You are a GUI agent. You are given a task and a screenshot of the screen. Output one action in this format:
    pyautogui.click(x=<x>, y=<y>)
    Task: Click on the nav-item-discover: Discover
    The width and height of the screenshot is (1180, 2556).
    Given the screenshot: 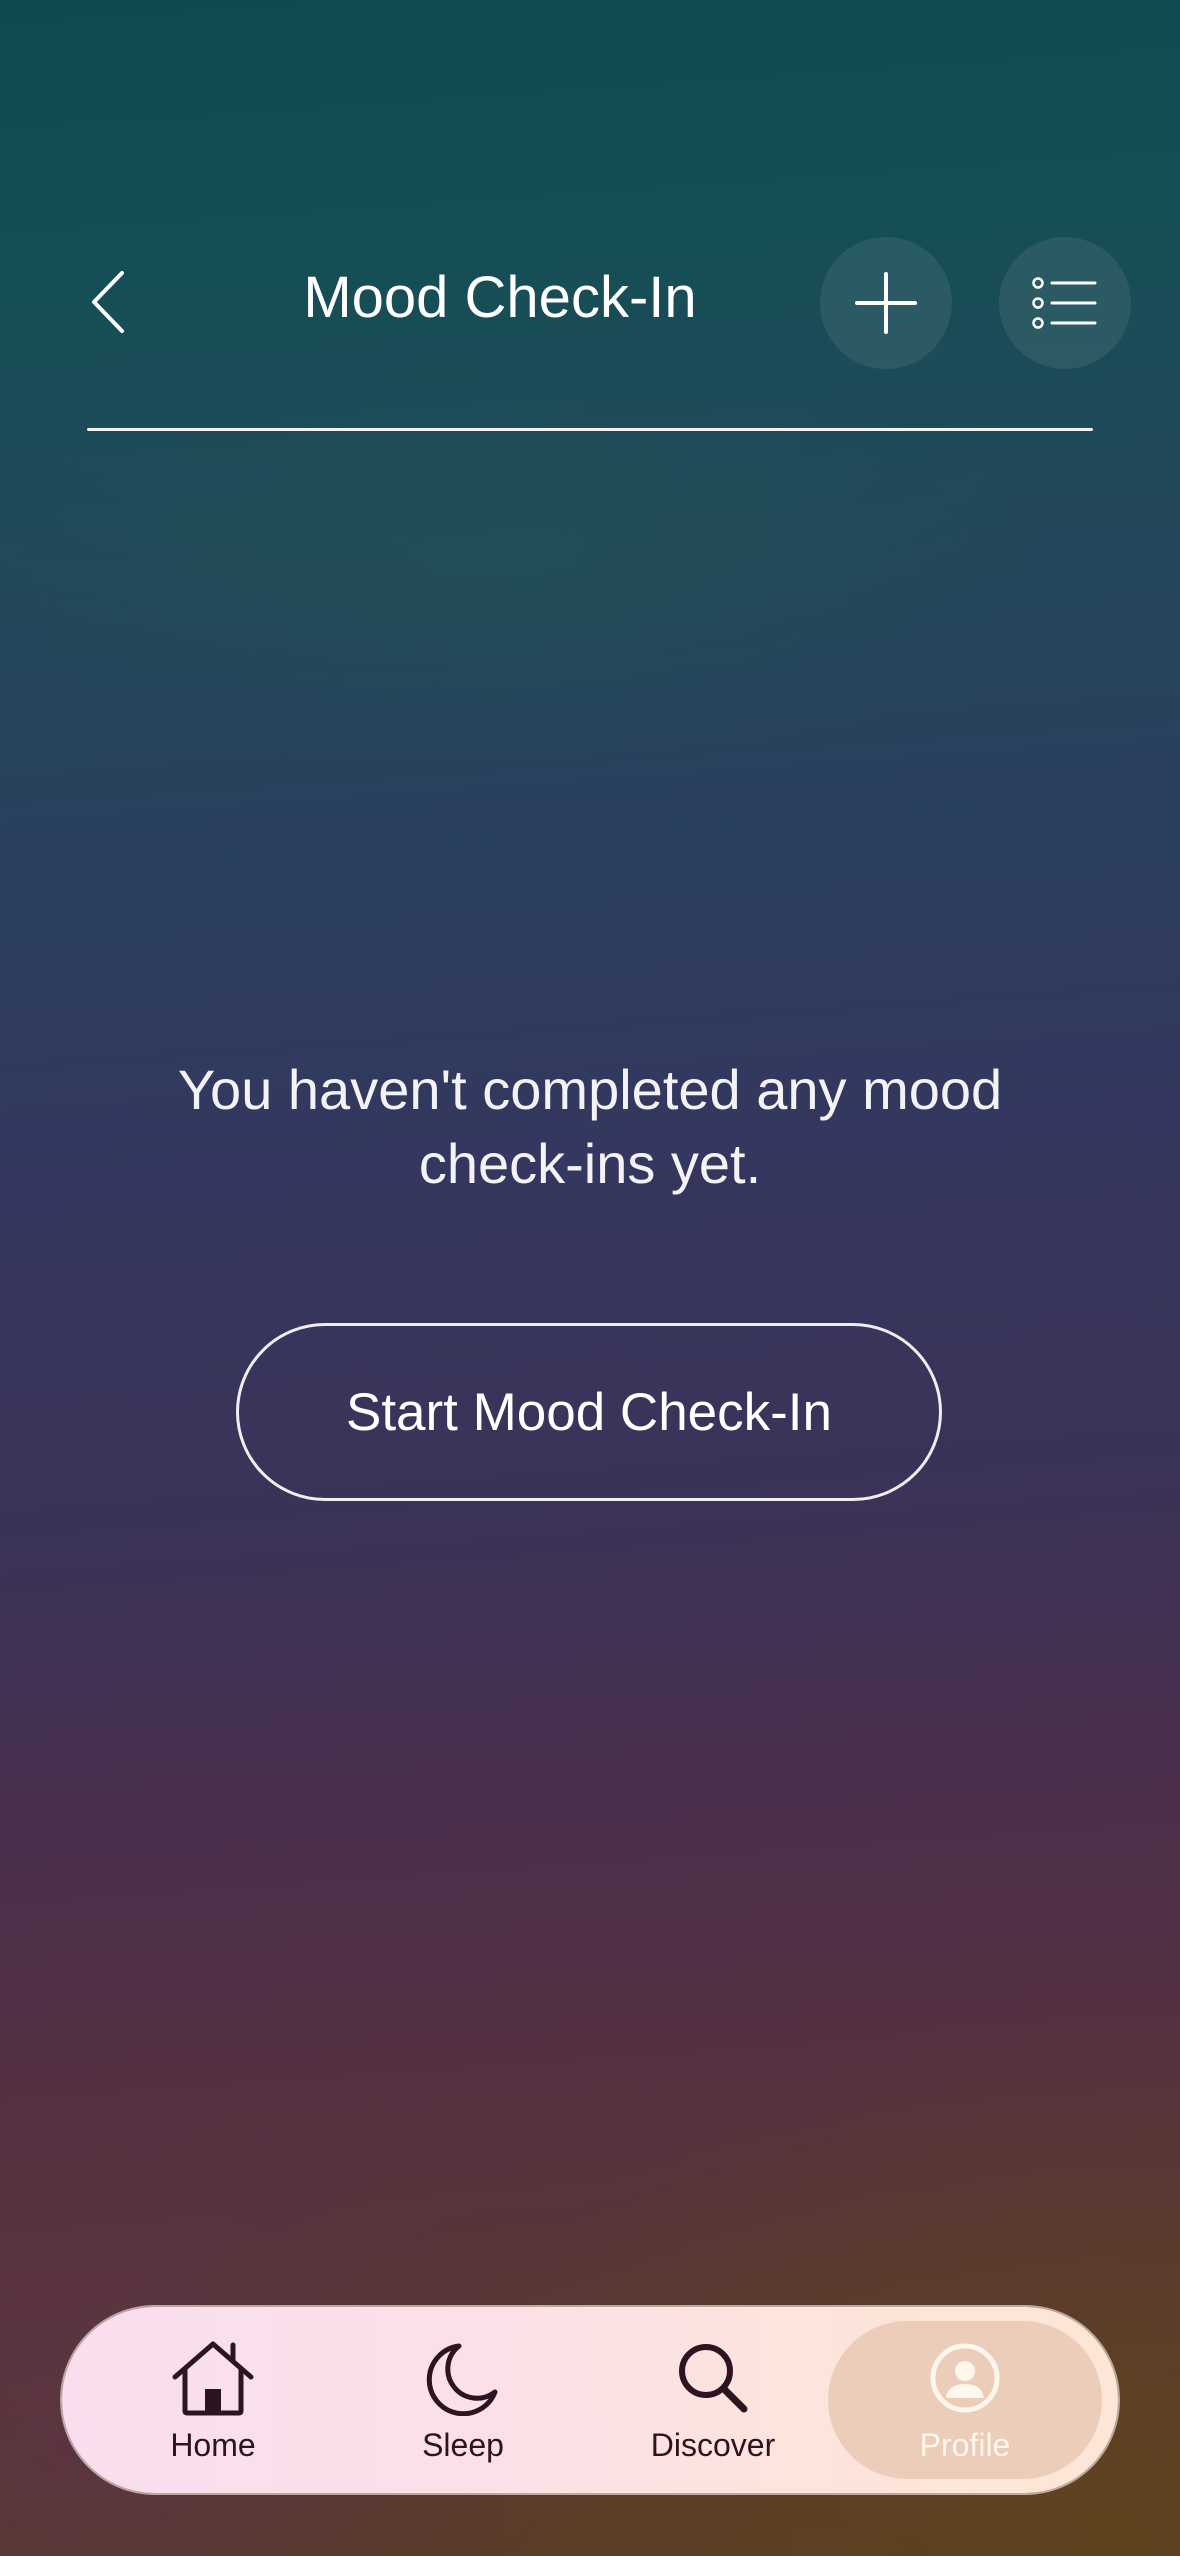 What is the action you would take?
    pyautogui.click(x=713, y=2400)
    